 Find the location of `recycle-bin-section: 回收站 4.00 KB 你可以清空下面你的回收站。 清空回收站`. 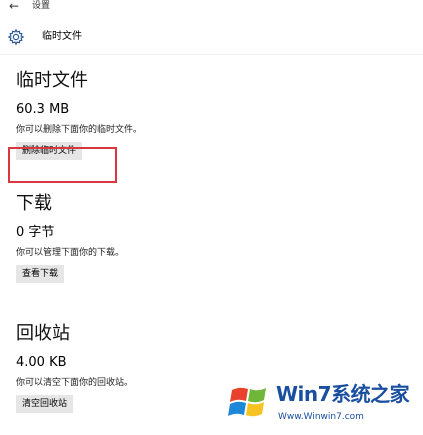

recycle-bin-section: 回收站 4.00 KB 你可以清空下面你的回收站。 清空回收站 is located at coordinates (74, 368).